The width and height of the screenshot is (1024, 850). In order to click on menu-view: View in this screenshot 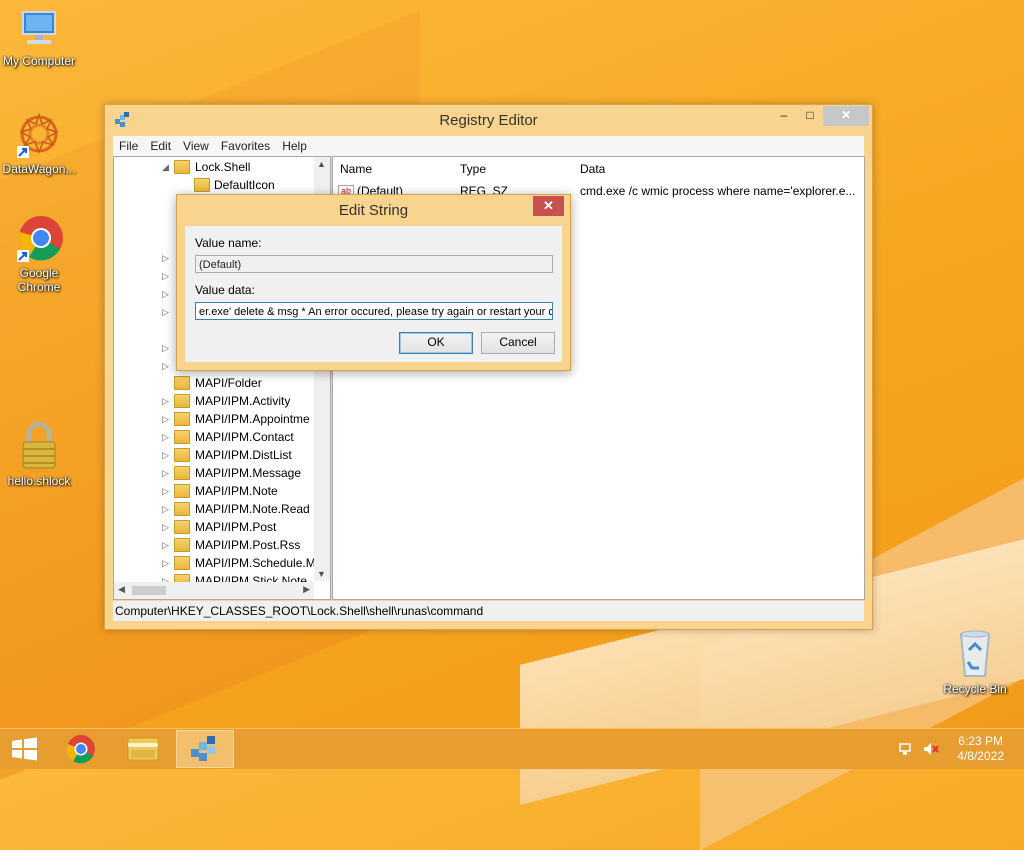, I will do `click(196, 146)`.